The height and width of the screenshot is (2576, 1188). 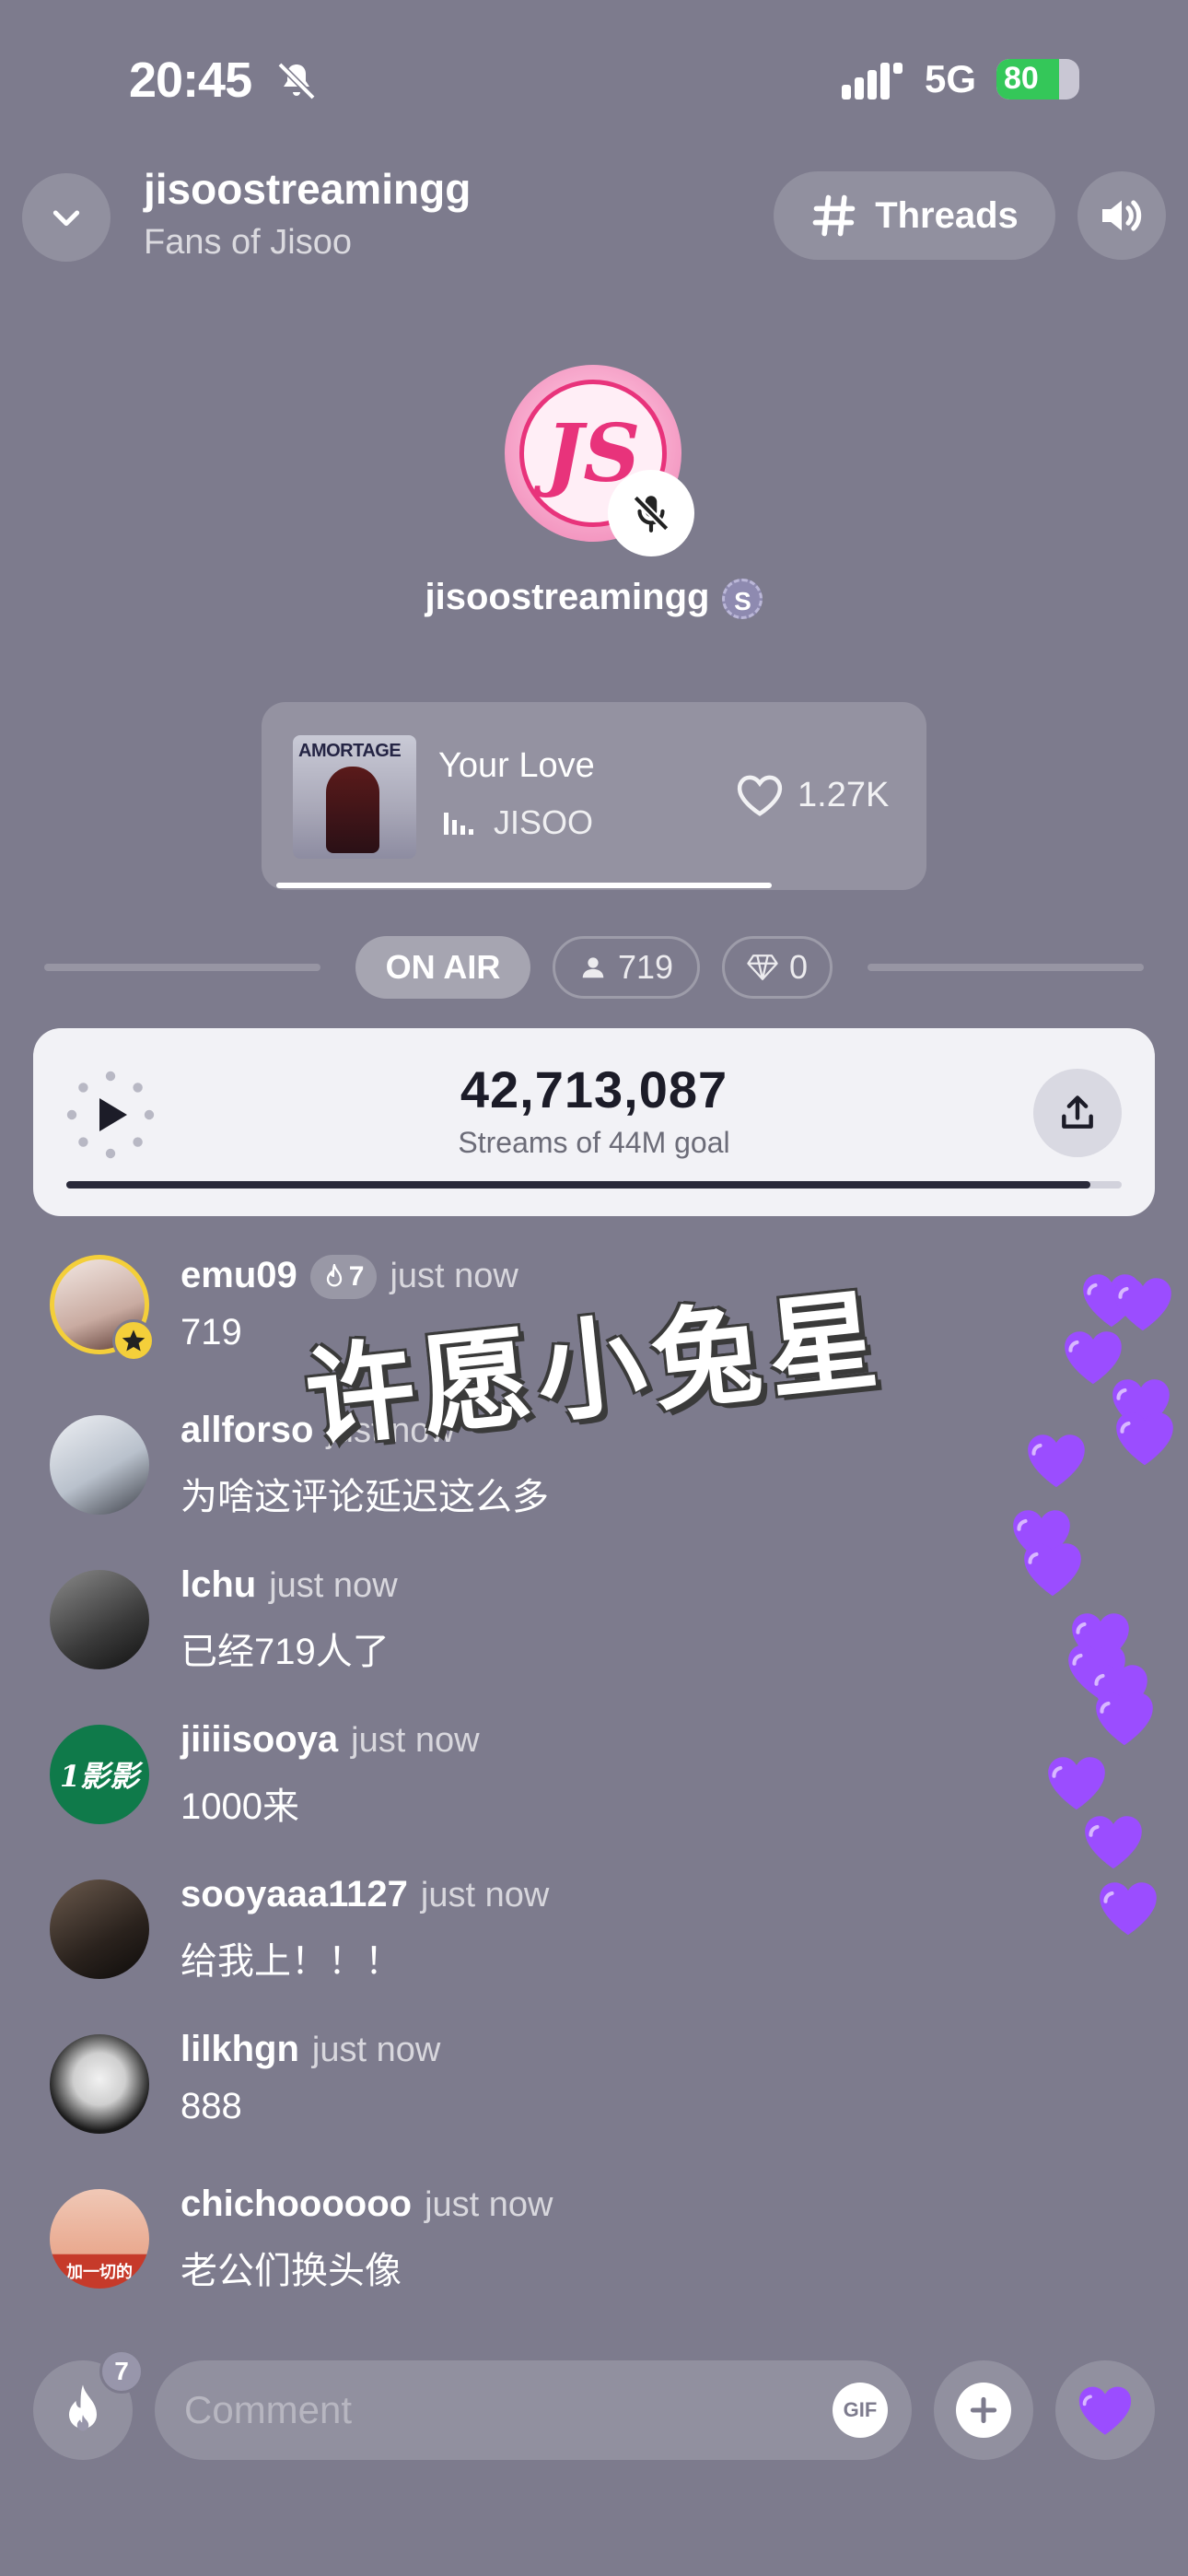 What do you see at coordinates (760, 795) in the screenshot?
I see `heart-outline-icon` at bounding box center [760, 795].